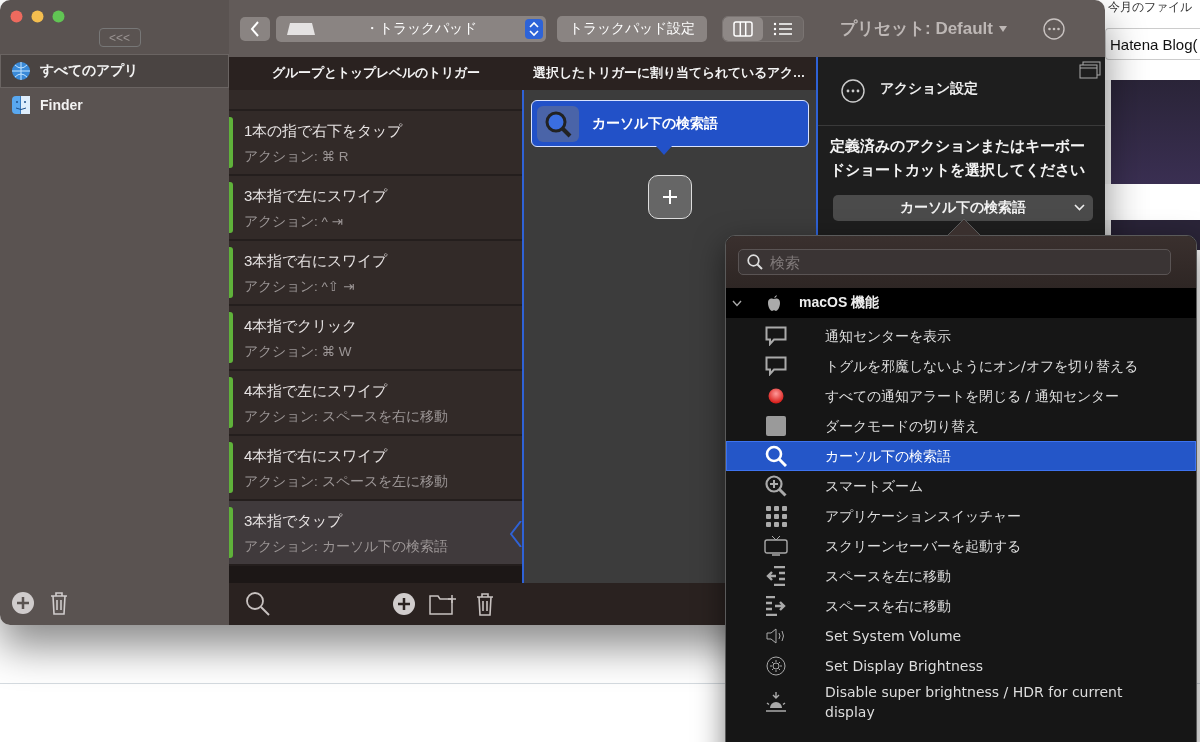 This screenshot has height=742, width=1200. I want to click on view-mode-control, so click(763, 28).